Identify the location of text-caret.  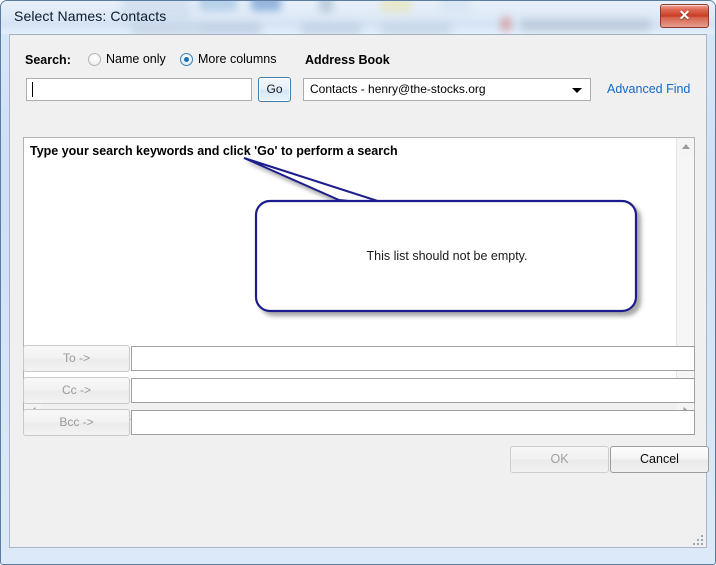
(32, 89).